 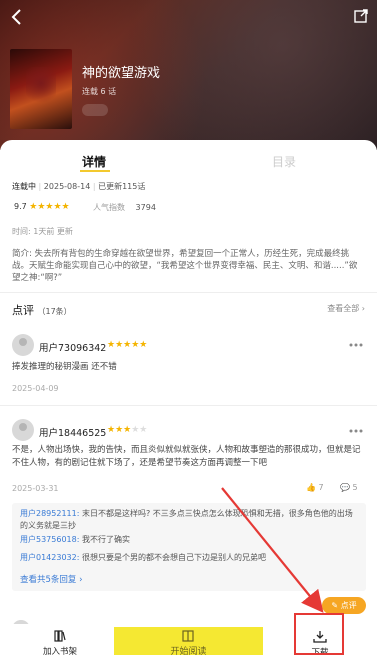 I want to click on see-all-link: 查看全部 ›, so click(x=346, y=308).